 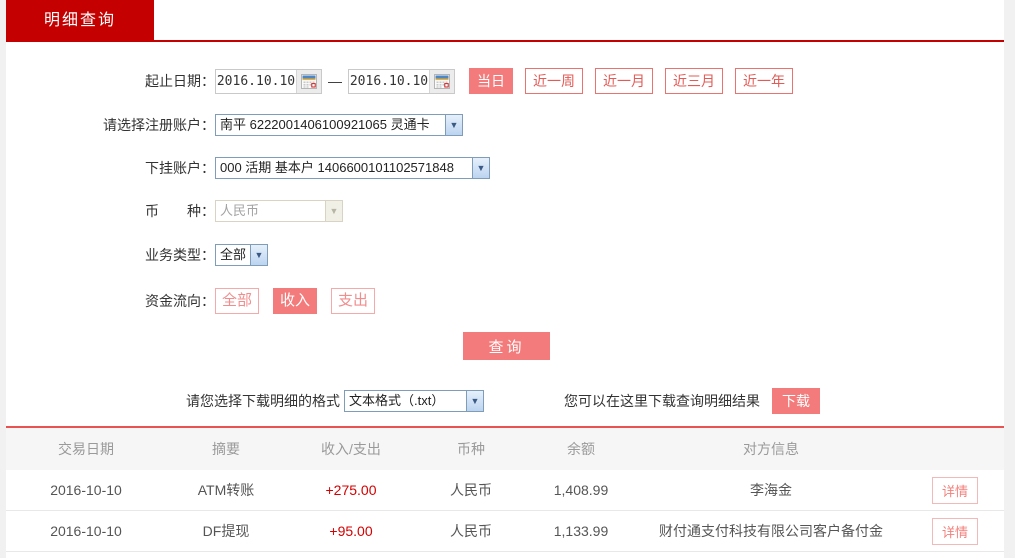 I want to click on quick-range-button-3: 近三月, so click(x=694, y=81).